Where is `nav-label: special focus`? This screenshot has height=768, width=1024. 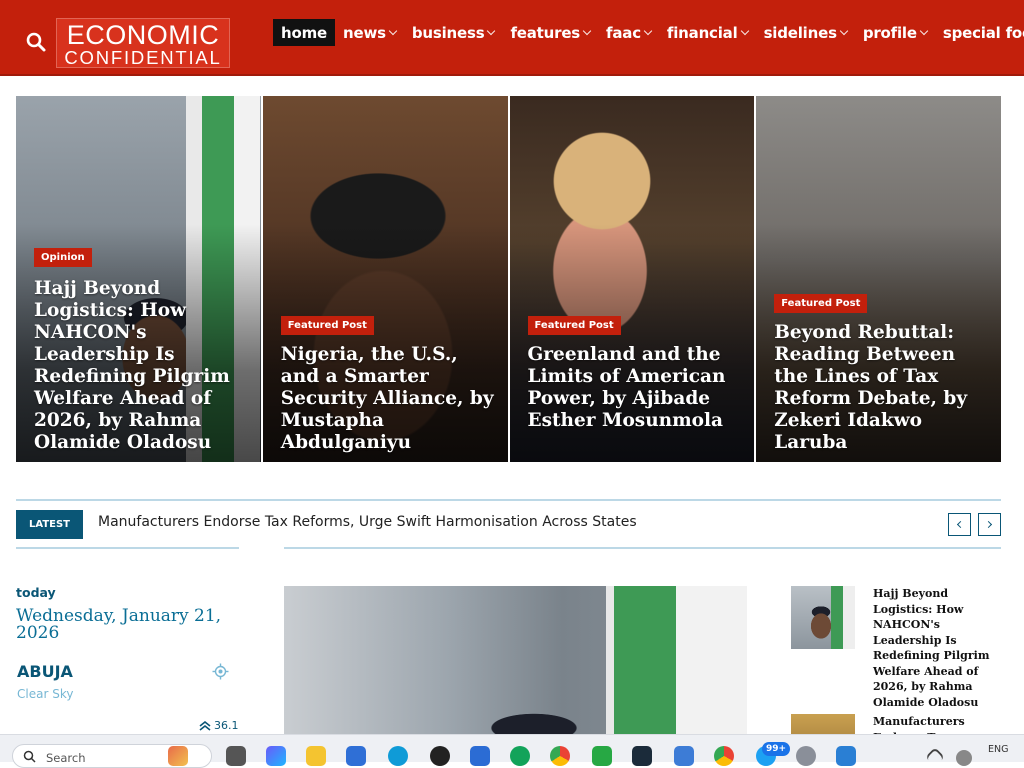
nav-label: special focus is located at coordinates (983, 32).